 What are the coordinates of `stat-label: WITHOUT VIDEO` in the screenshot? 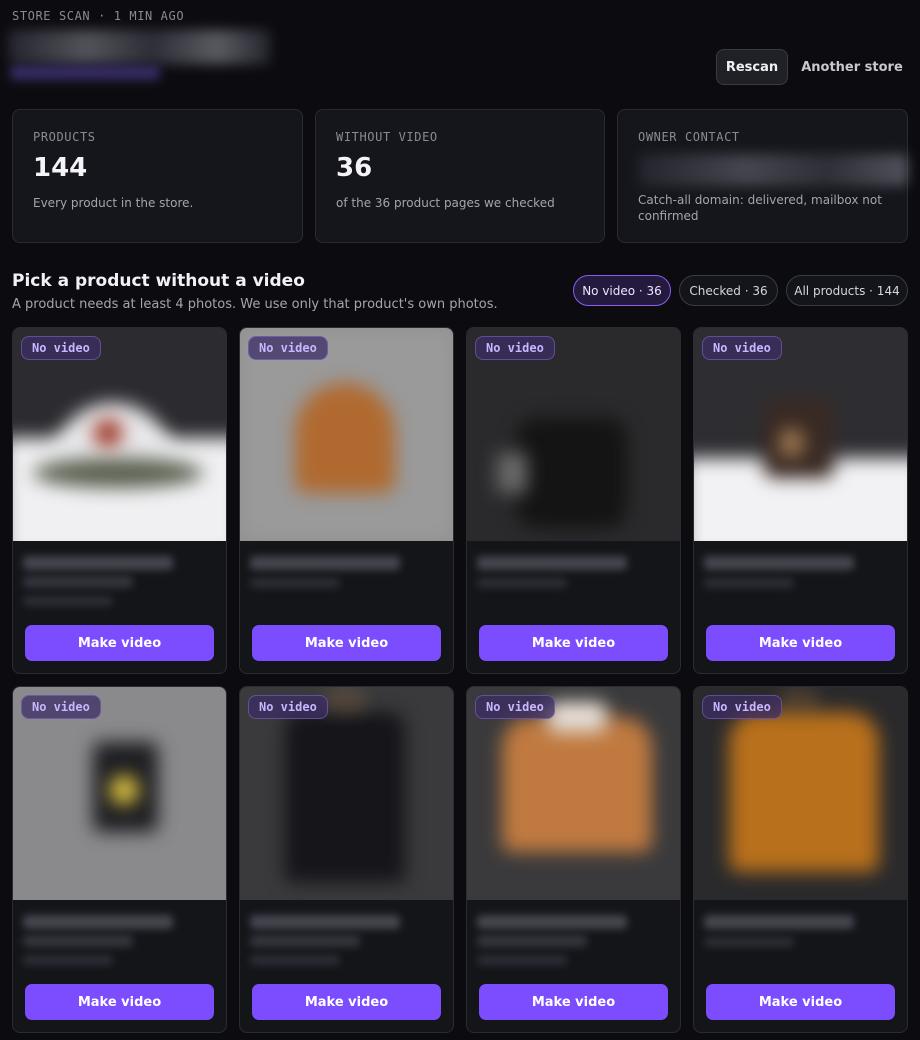 It's located at (387, 137).